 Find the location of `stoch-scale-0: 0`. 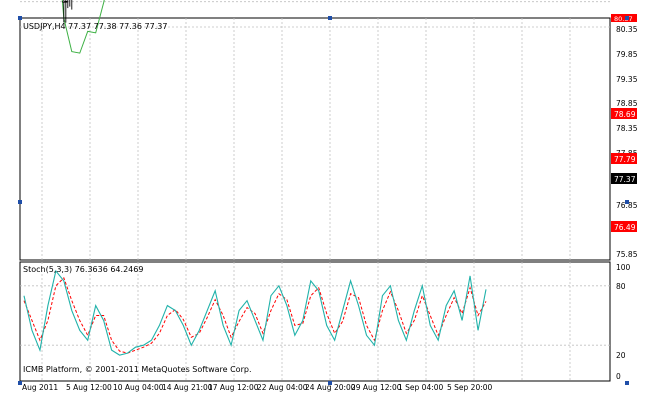

stoch-scale-0: 0 is located at coordinates (618, 376).